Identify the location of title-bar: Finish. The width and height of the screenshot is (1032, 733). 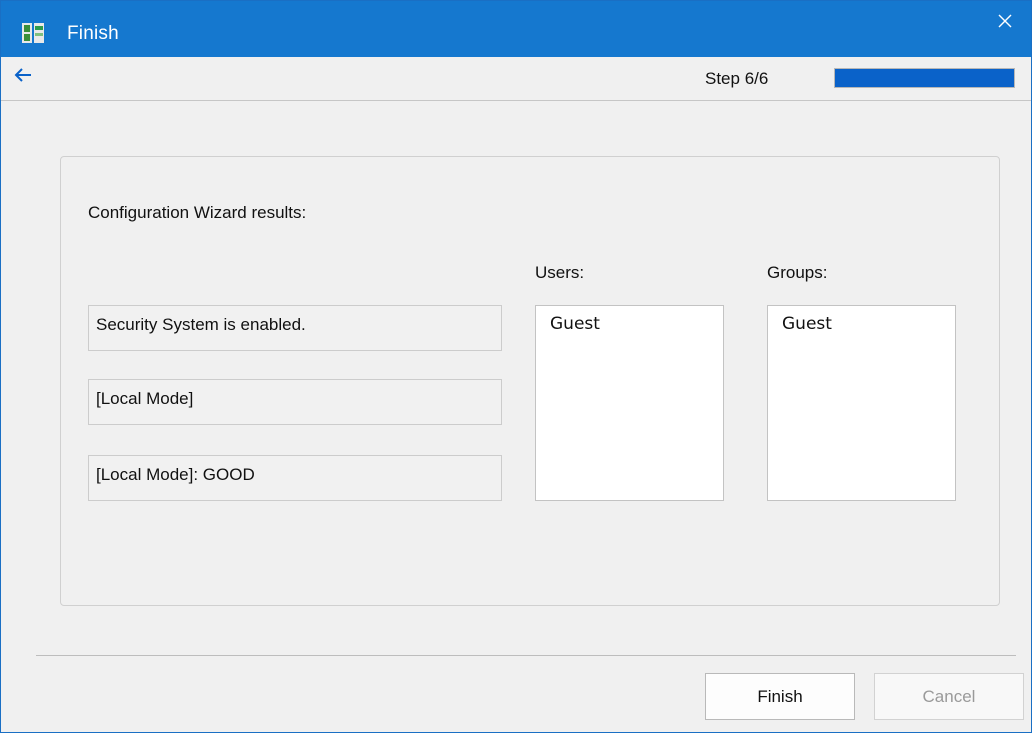
(516, 29).